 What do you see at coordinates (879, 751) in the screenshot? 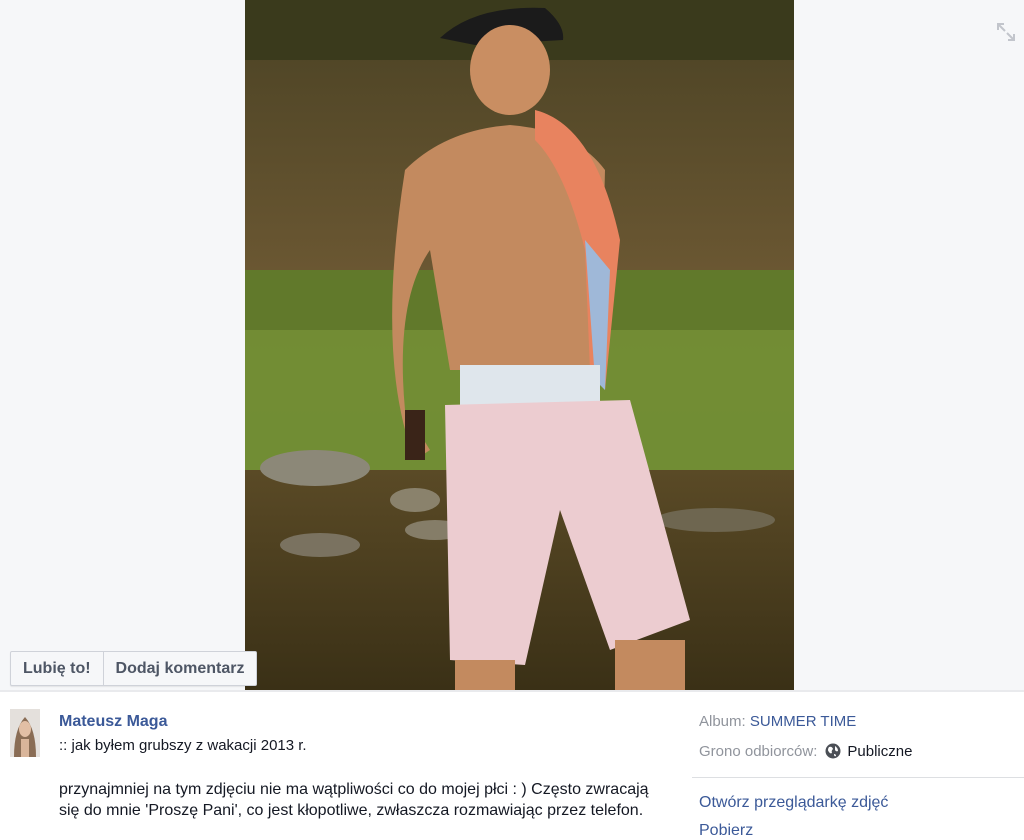
I see `audience-value: Publiczne` at bounding box center [879, 751].